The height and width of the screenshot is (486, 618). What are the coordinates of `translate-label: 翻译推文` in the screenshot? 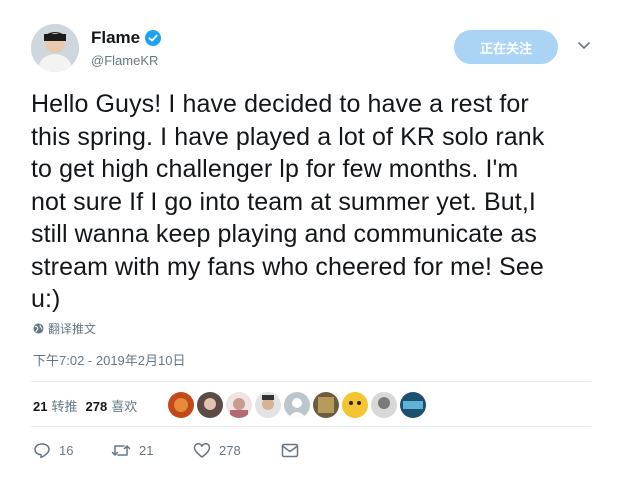 It's located at (72, 328).